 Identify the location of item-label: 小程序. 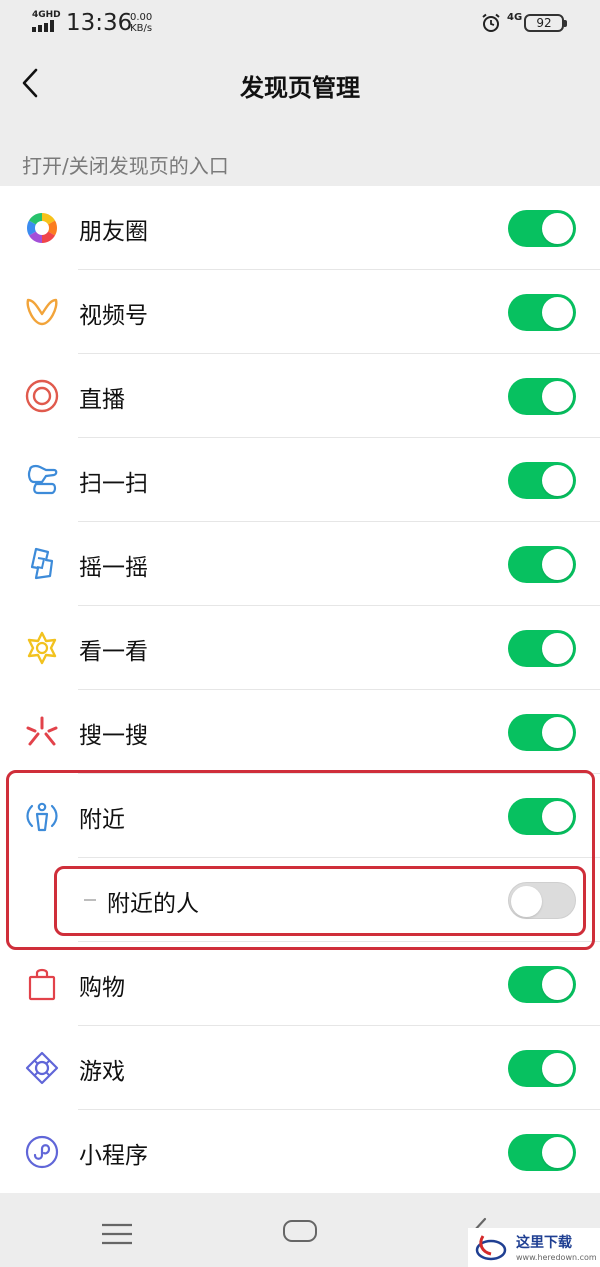
(113, 1156).